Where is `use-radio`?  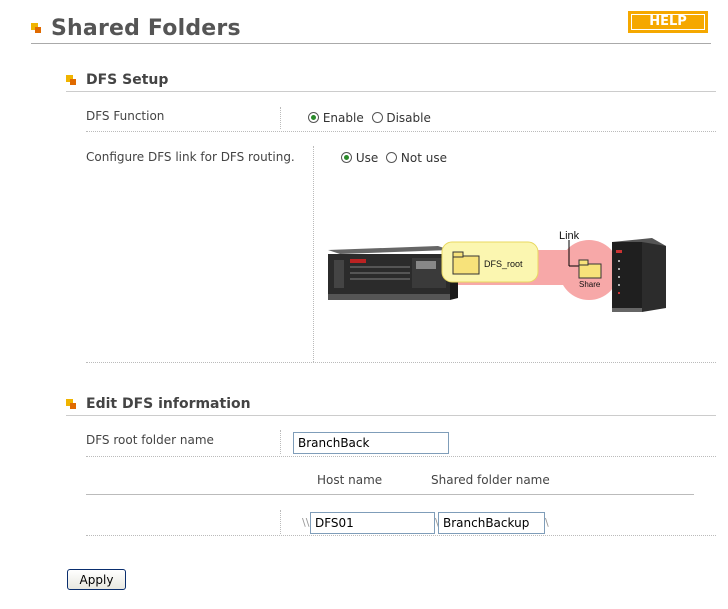
use-radio is located at coordinates (346, 157).